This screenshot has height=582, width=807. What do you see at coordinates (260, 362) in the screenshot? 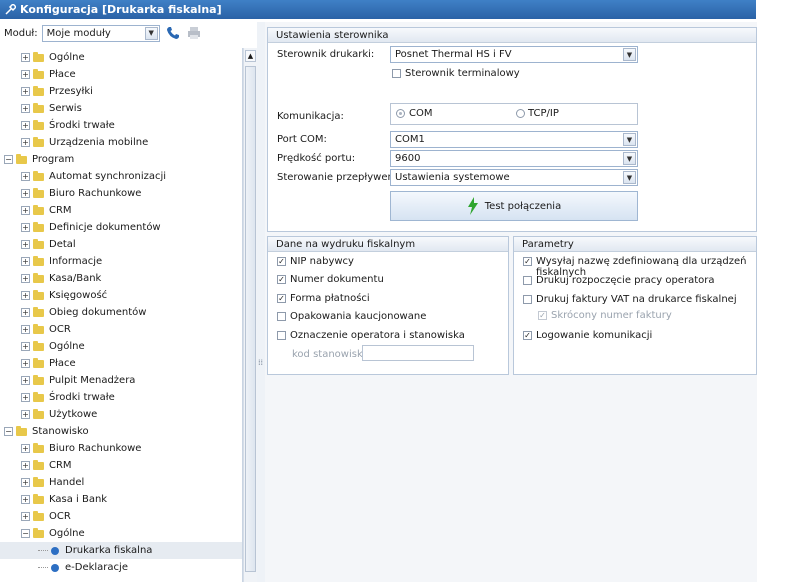
I see `splitter-grip-icon: ⁞⁞` at bounding box center [260, 362].